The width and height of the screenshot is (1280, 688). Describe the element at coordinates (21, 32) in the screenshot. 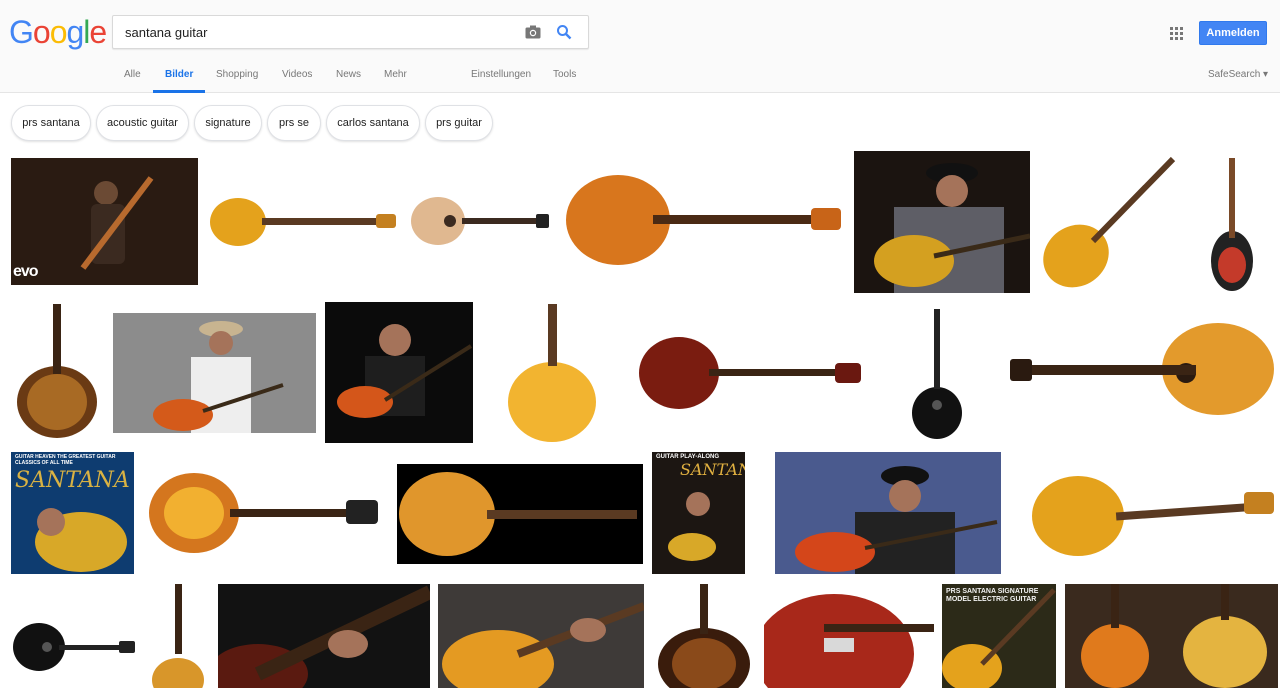

I see `logo-letter-g: G` at that location.